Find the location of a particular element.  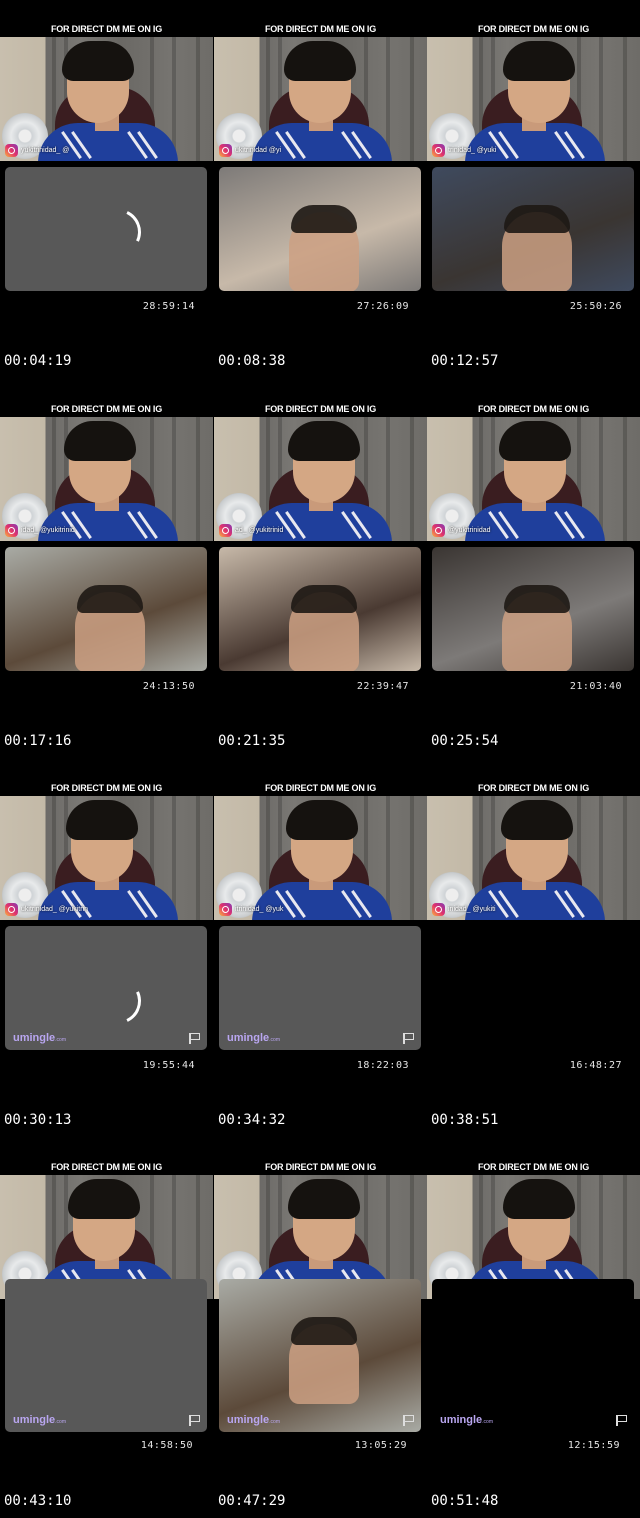

instagram-handle: ukitrinidad_ @yukitrin is located at coordinates (46, 909).